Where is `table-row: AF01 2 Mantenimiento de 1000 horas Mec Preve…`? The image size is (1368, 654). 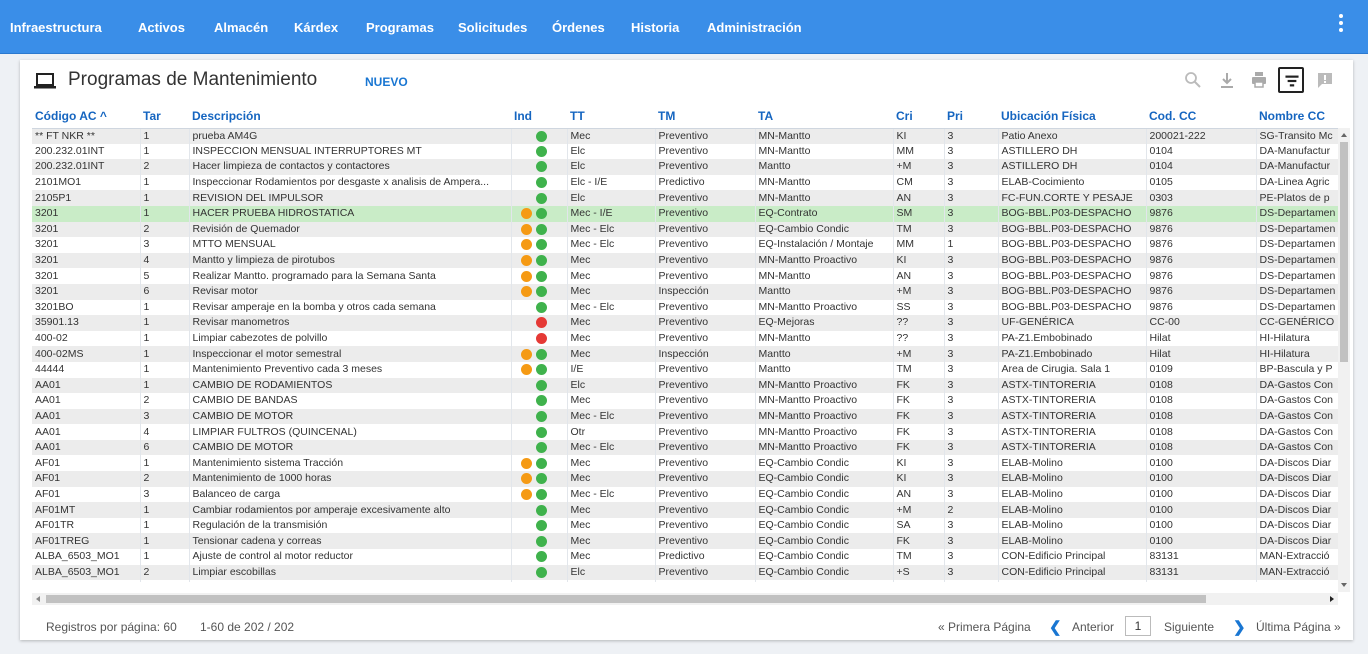
table-row: AF01 2 Mantenimiento de 1000 horas Mec Preve… is located at coordinates (685, 479).